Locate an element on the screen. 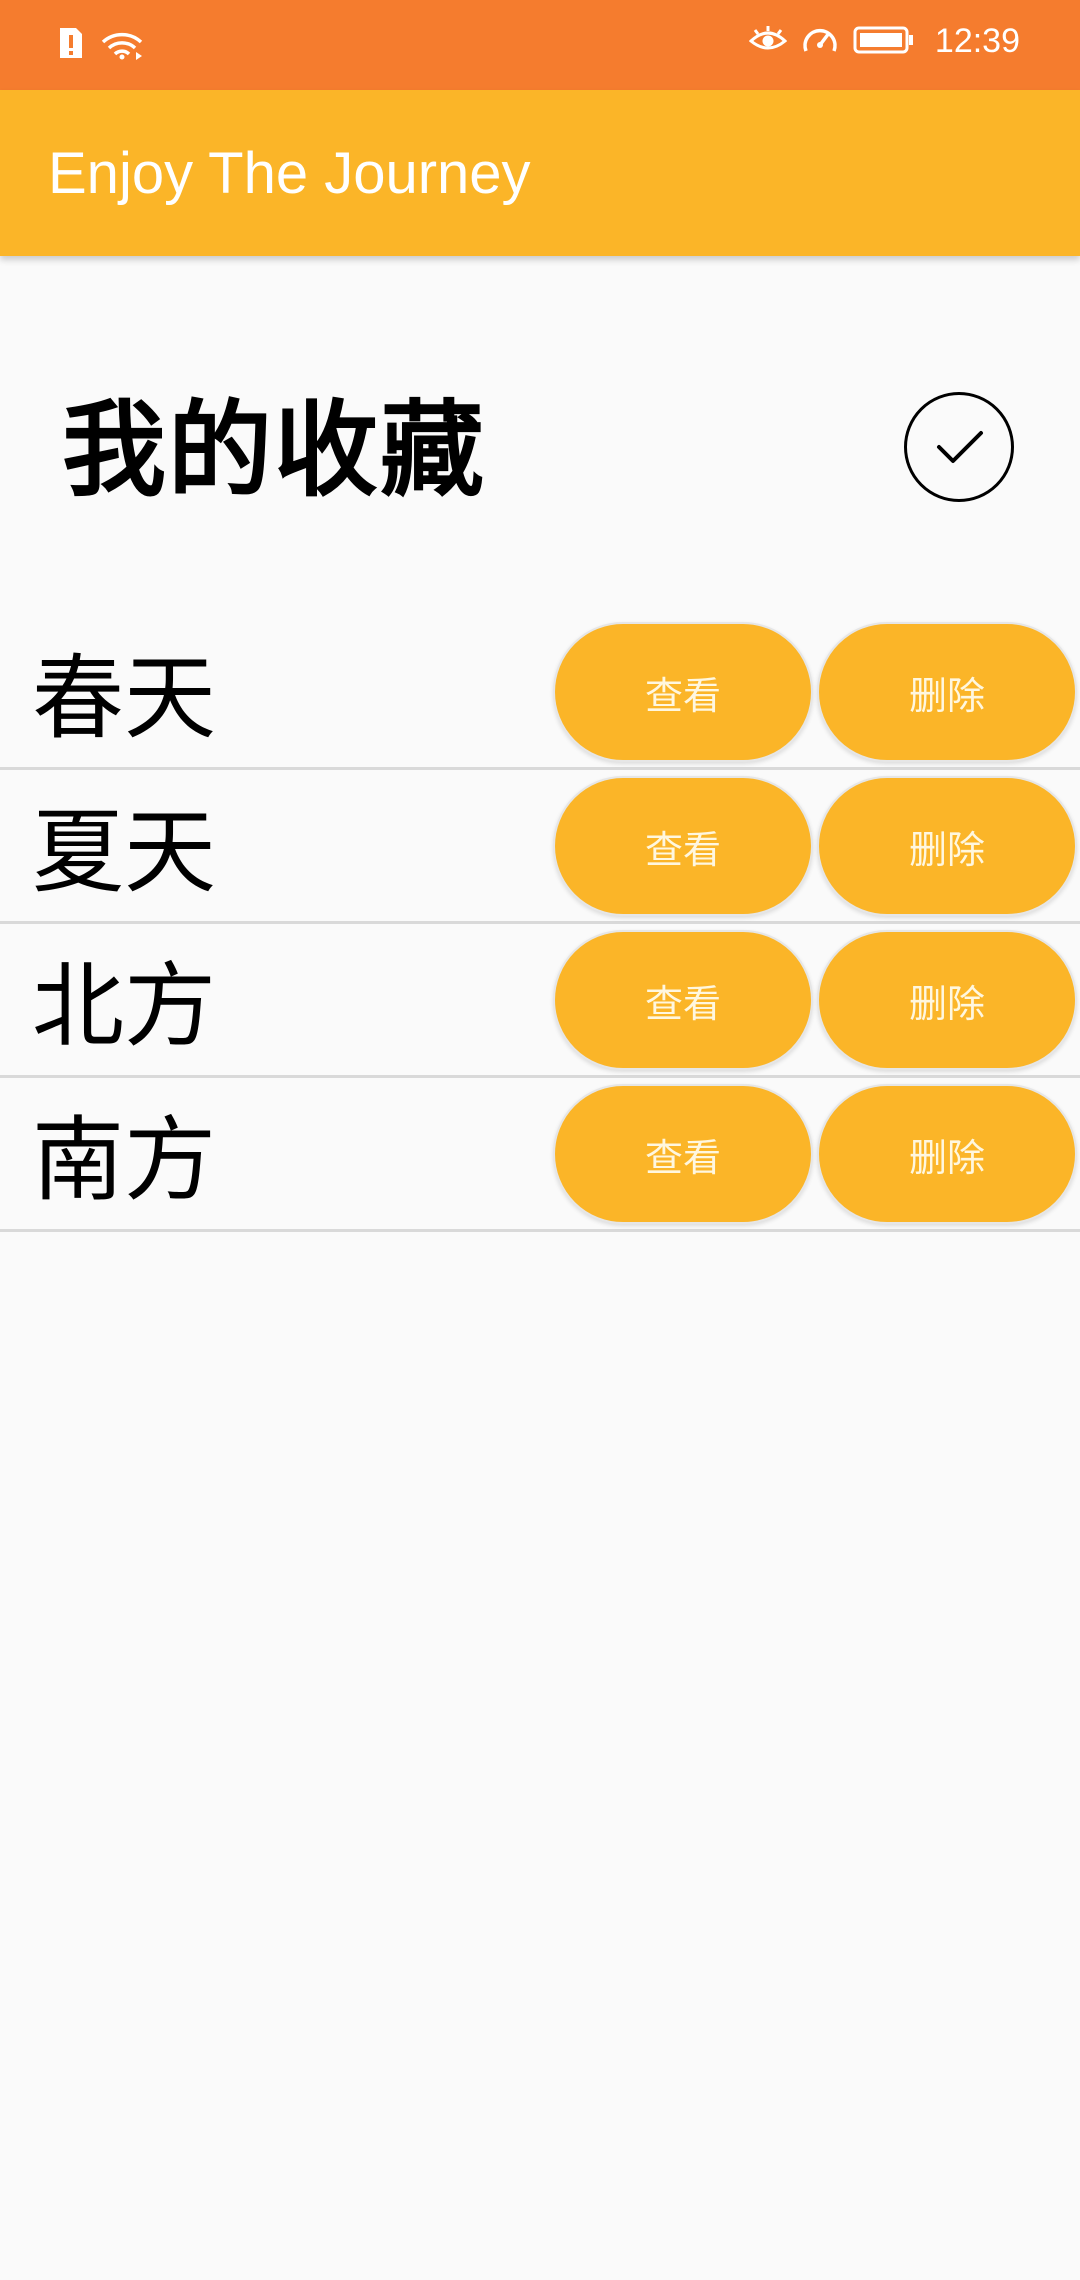  page-title: 我的收藏 is located at coordinates (274, 450).